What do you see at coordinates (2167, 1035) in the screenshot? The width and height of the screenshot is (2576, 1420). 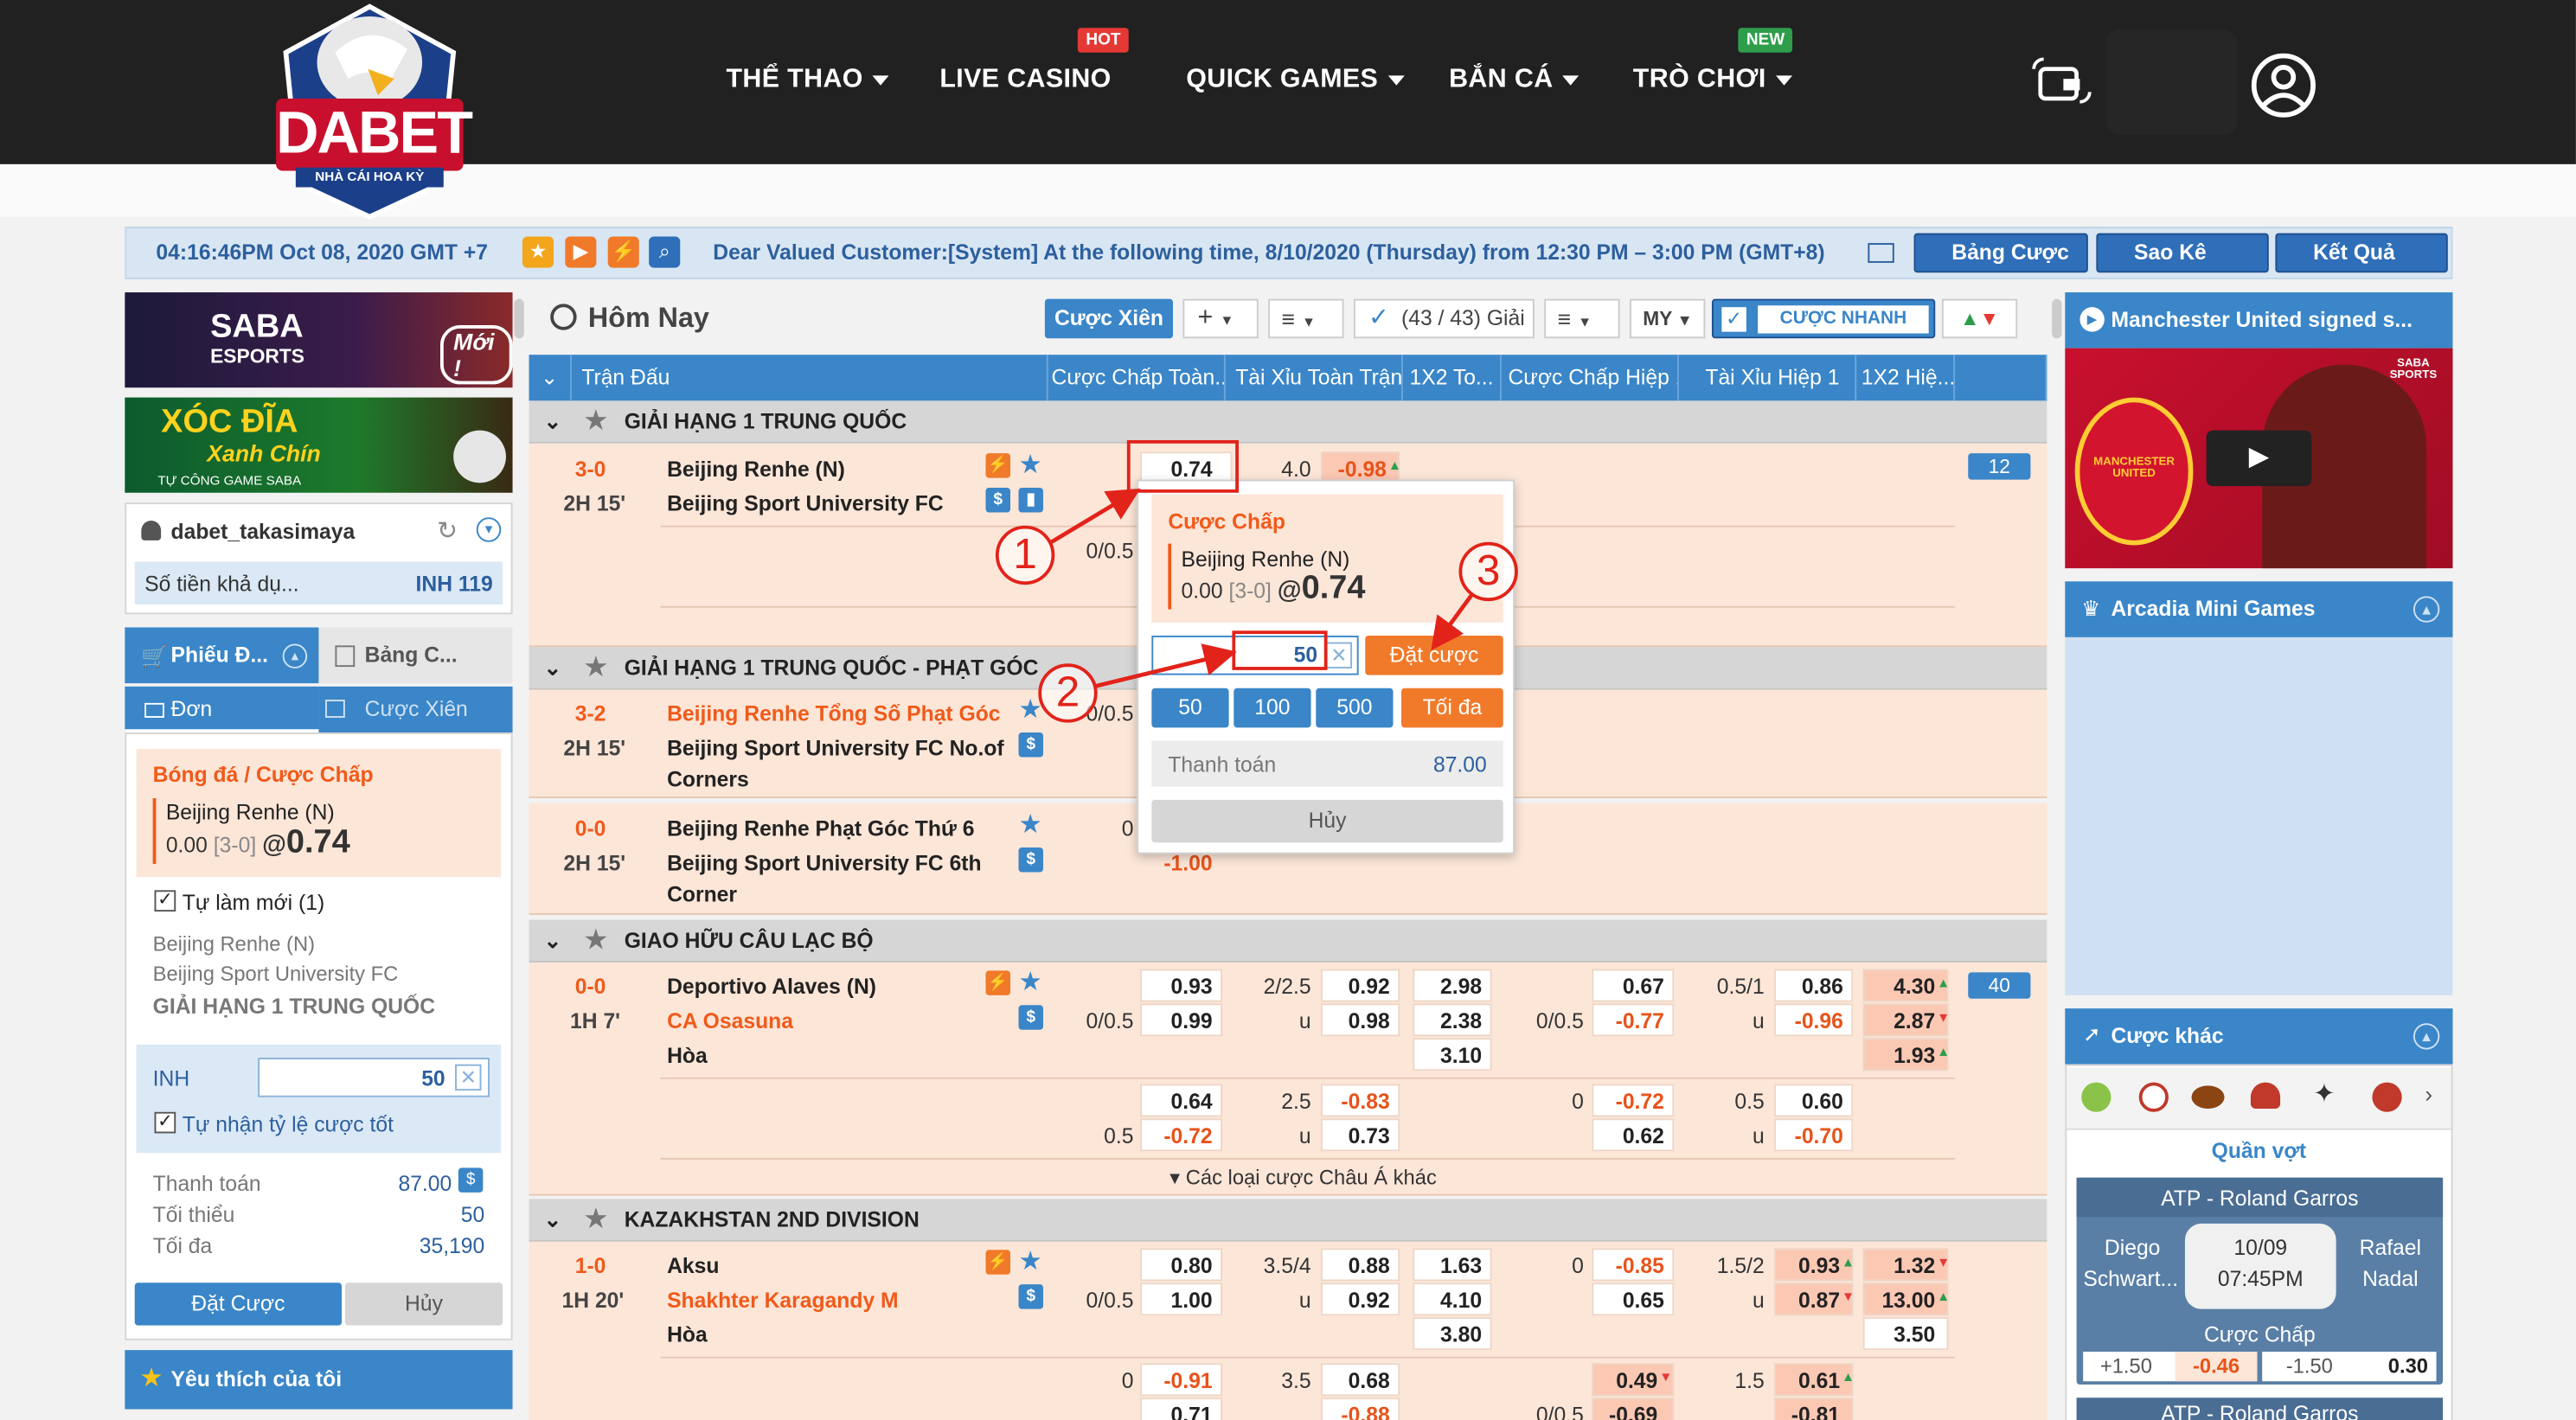 I see `other-bets-label: Cược khác` at bounding box center [2167, 1035].